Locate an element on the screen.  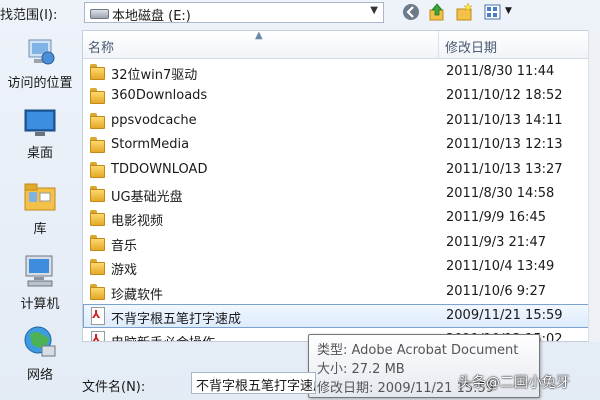
view-dropdown-icon: ▼ is located at coordinates (508, 11).